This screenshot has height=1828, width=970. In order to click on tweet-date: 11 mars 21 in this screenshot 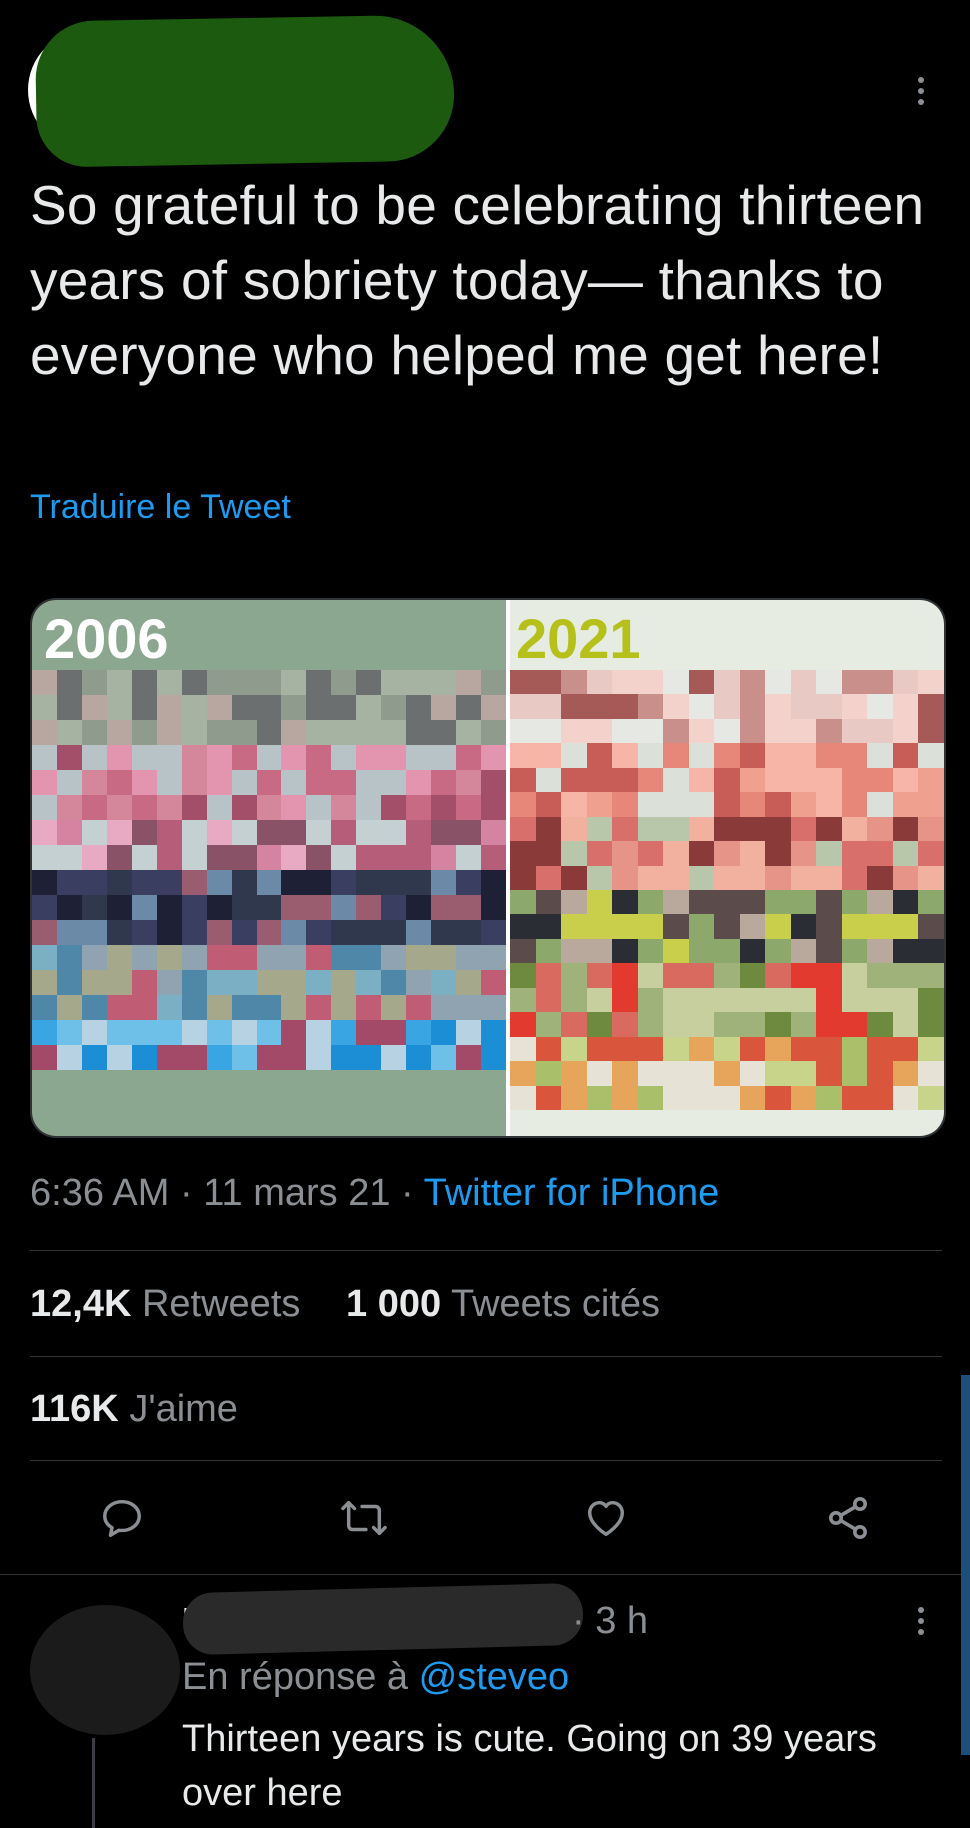, I will do `click(297, 1193)`.